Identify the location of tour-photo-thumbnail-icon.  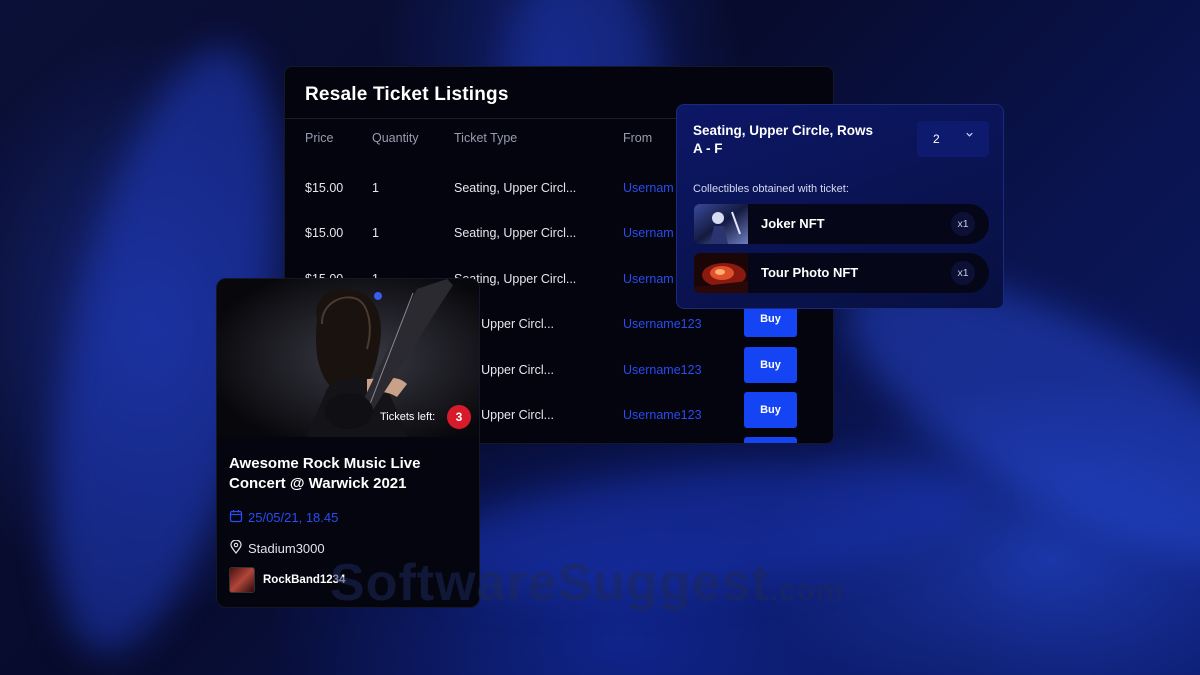
(721, 273).